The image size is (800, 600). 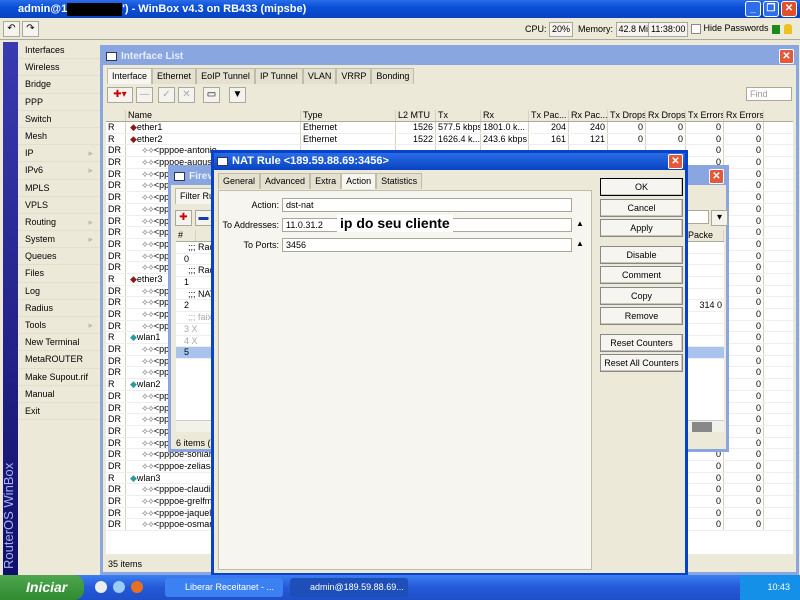 I want to click on sidebar-item-exit: Exit, so click(x=59, y=412).